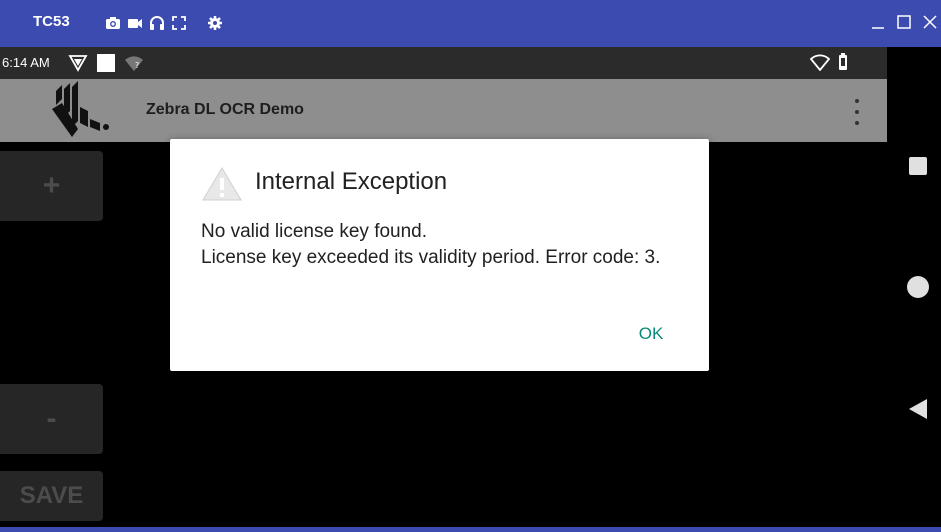 This screenshot has height=532, width=941. Describe the element at coordinates (215, 23) in the screenshot. I see `gear-icon` at that location.